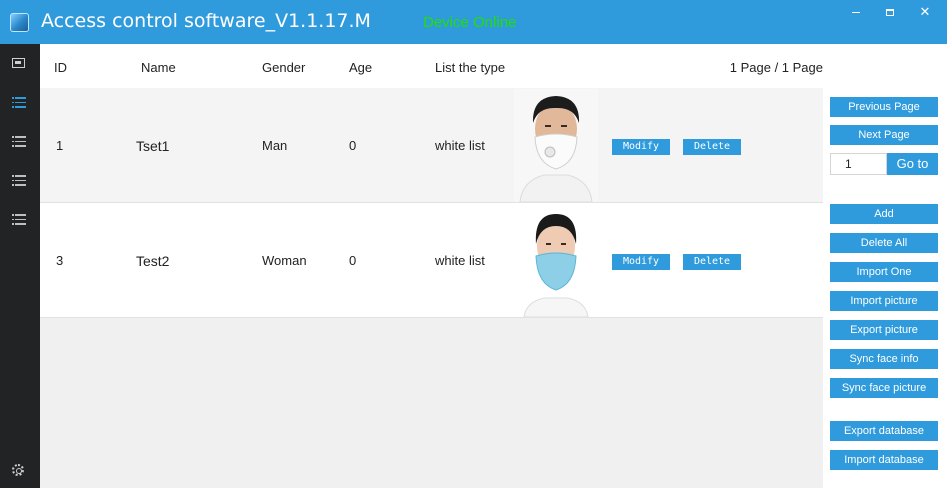 The width and height of the screenshot is (947, 488). I want to click on cell-gender: Man, so click(275, 145).